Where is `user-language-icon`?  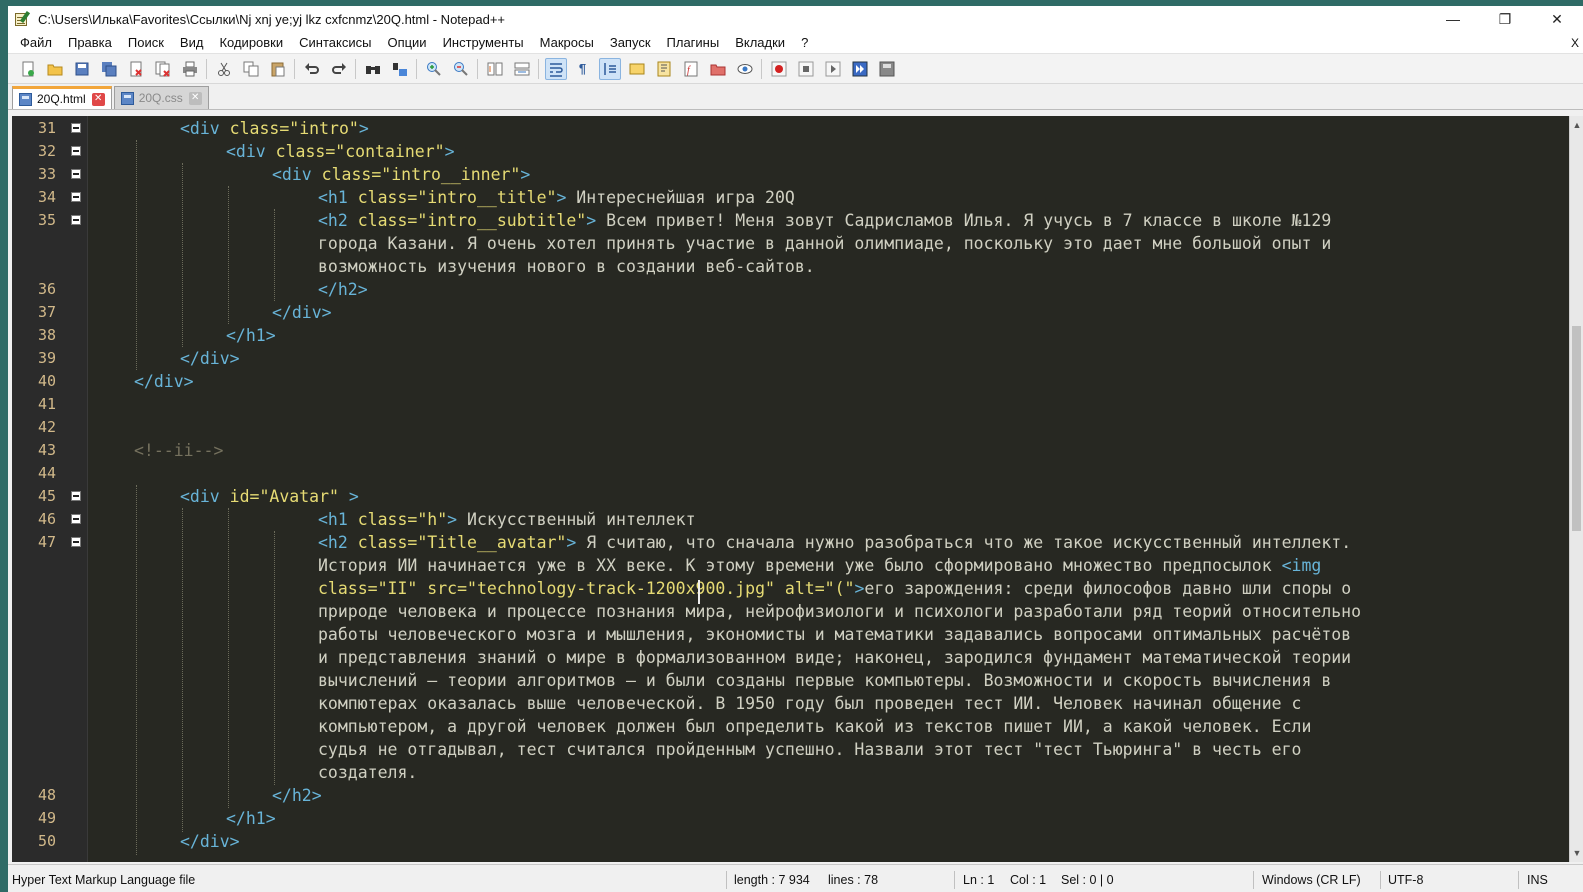
user-language-icon is located at coordinates (637, 69).